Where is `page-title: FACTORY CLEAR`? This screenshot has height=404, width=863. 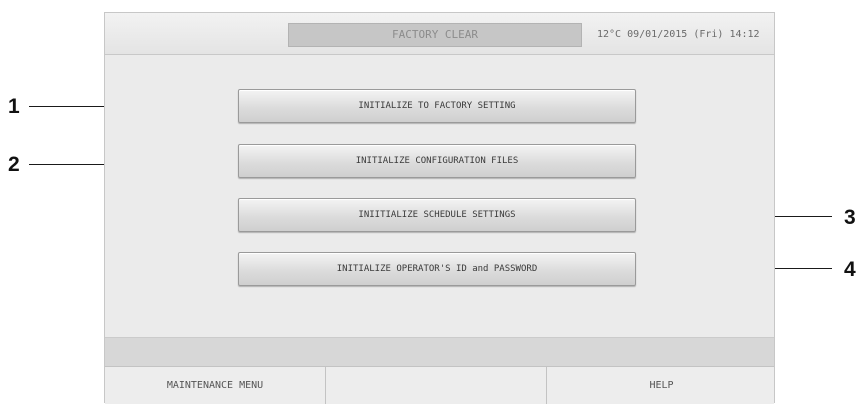
page-title: FACTORY CLEAR is located at coordinates (435, 35).